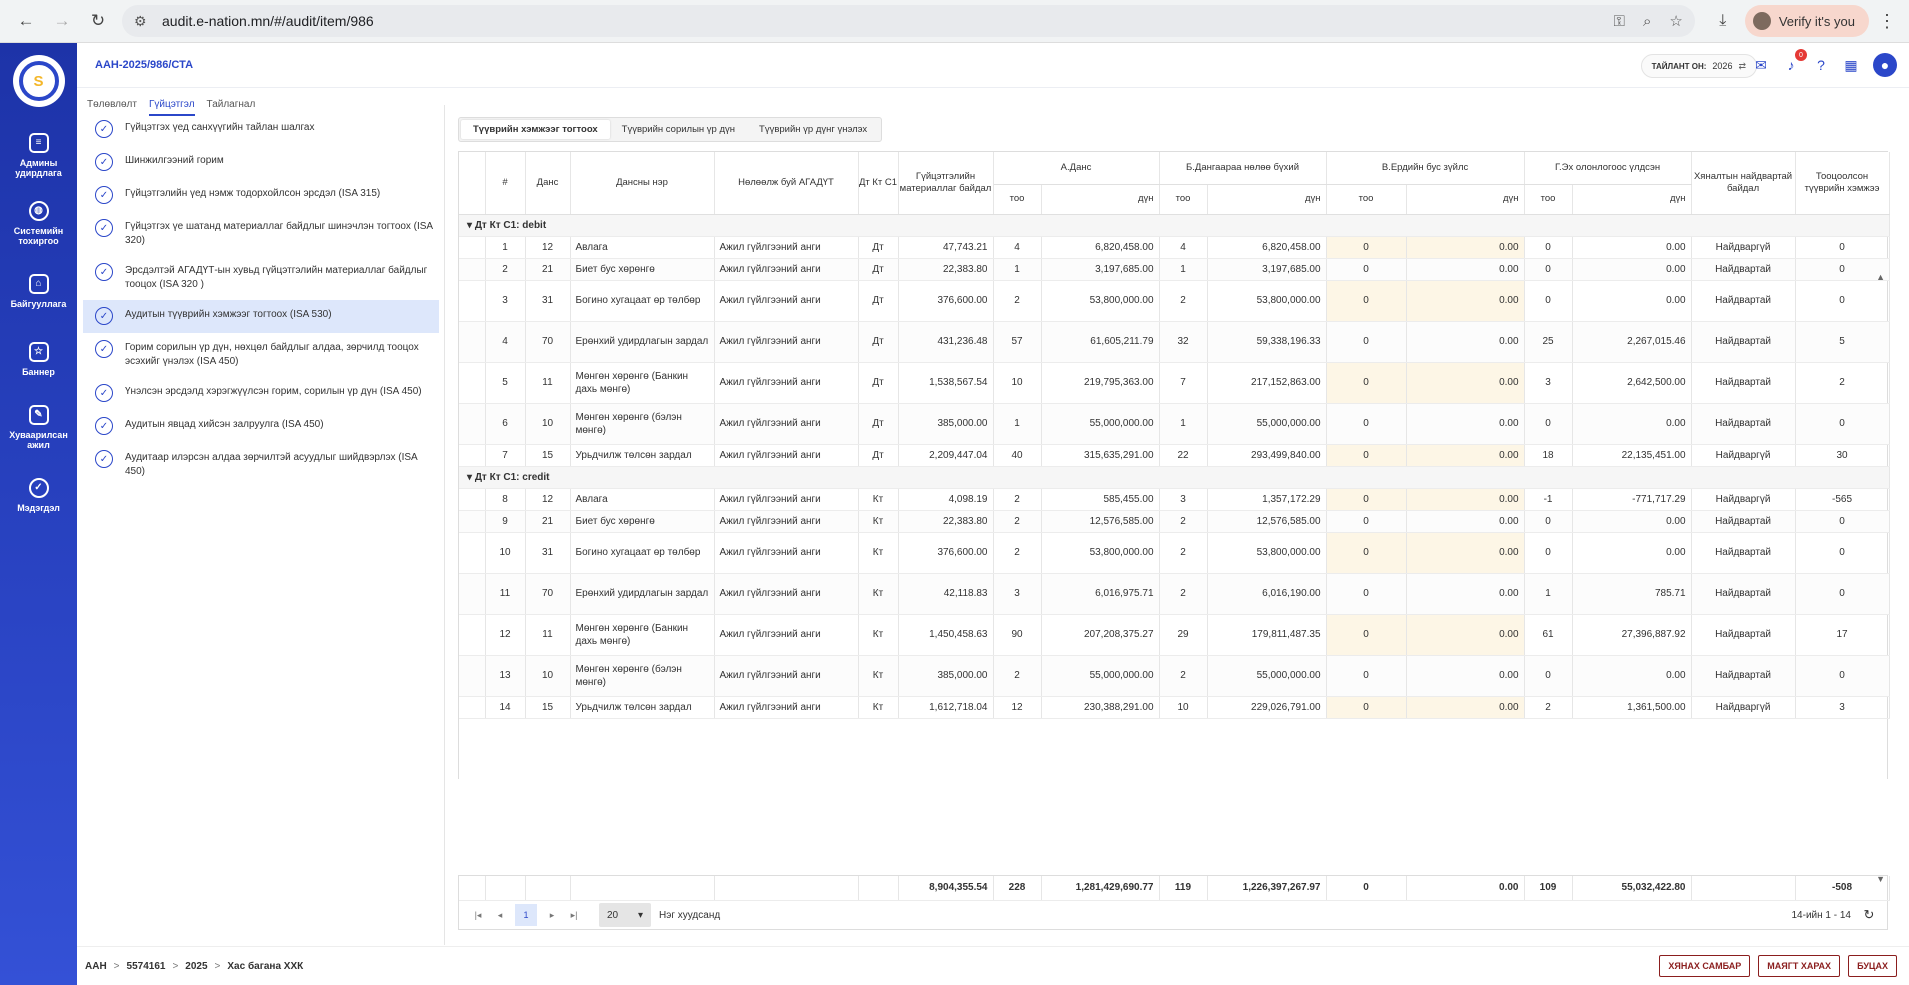  What do you see at coordinates (1761, 65) in the screenshot?
I see `chat-icon: ✉` at bounding box center [1761, 65].